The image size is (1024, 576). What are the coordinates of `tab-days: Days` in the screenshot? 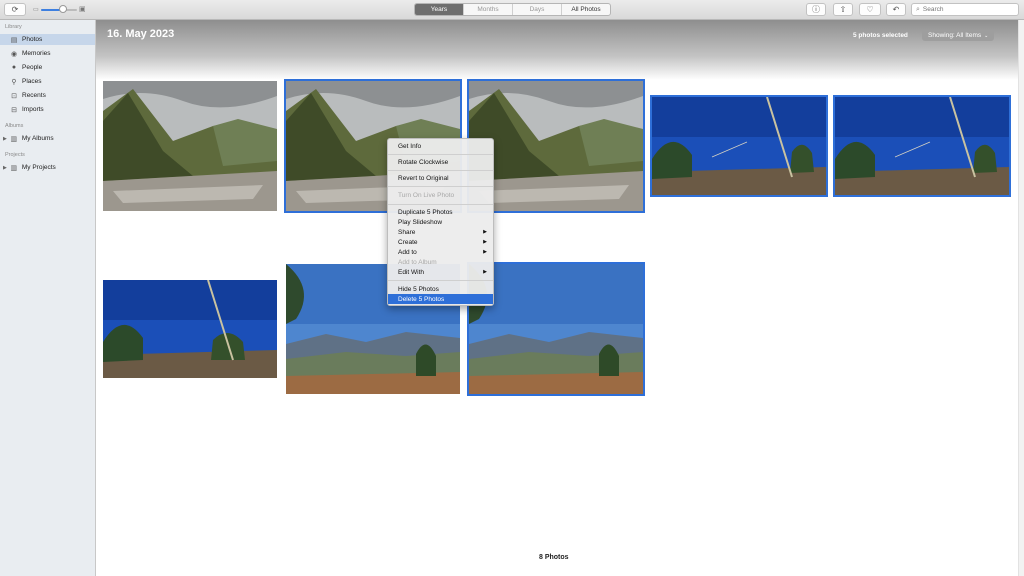 It's located at (537, 9).